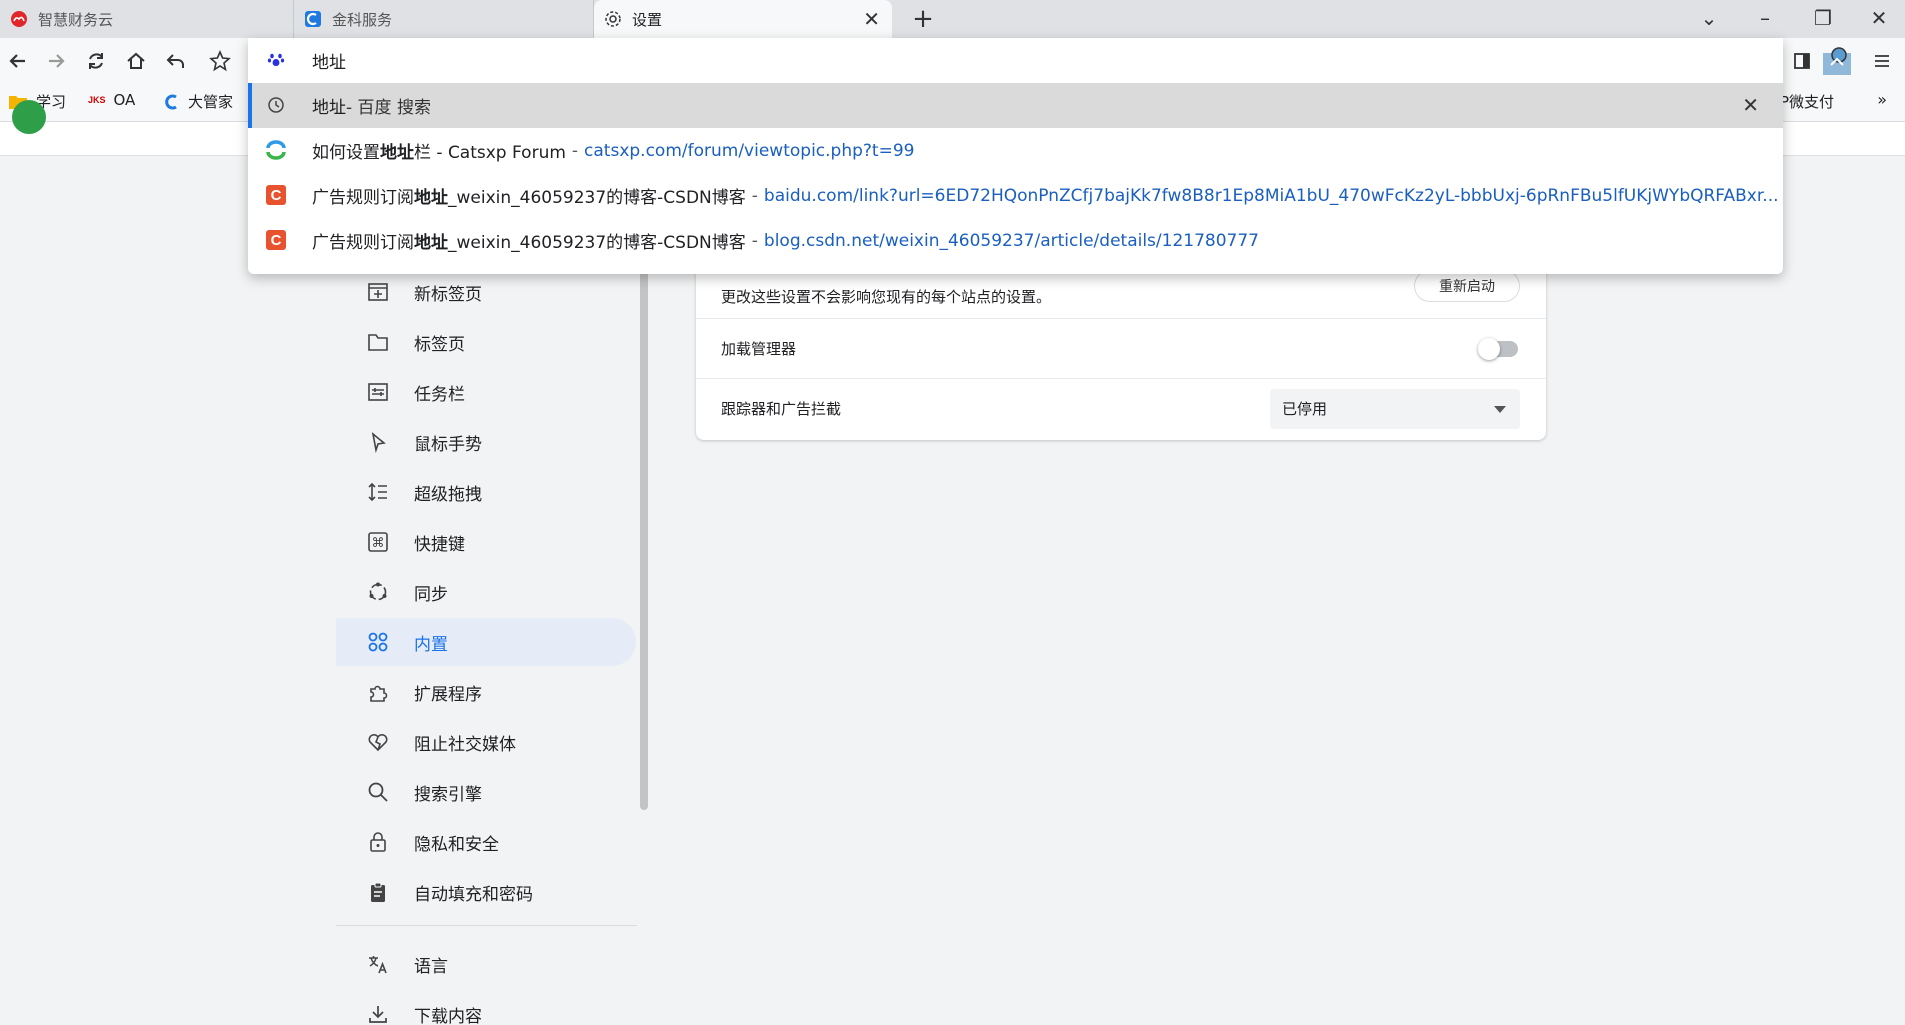 Image resolution: width=1905 pixels, height=1025 pixels. What do you see at coordinates (644, 540) in the screenshot?
I see `sidebar-scrollbar-thumb` at bounding box center [644, 540].